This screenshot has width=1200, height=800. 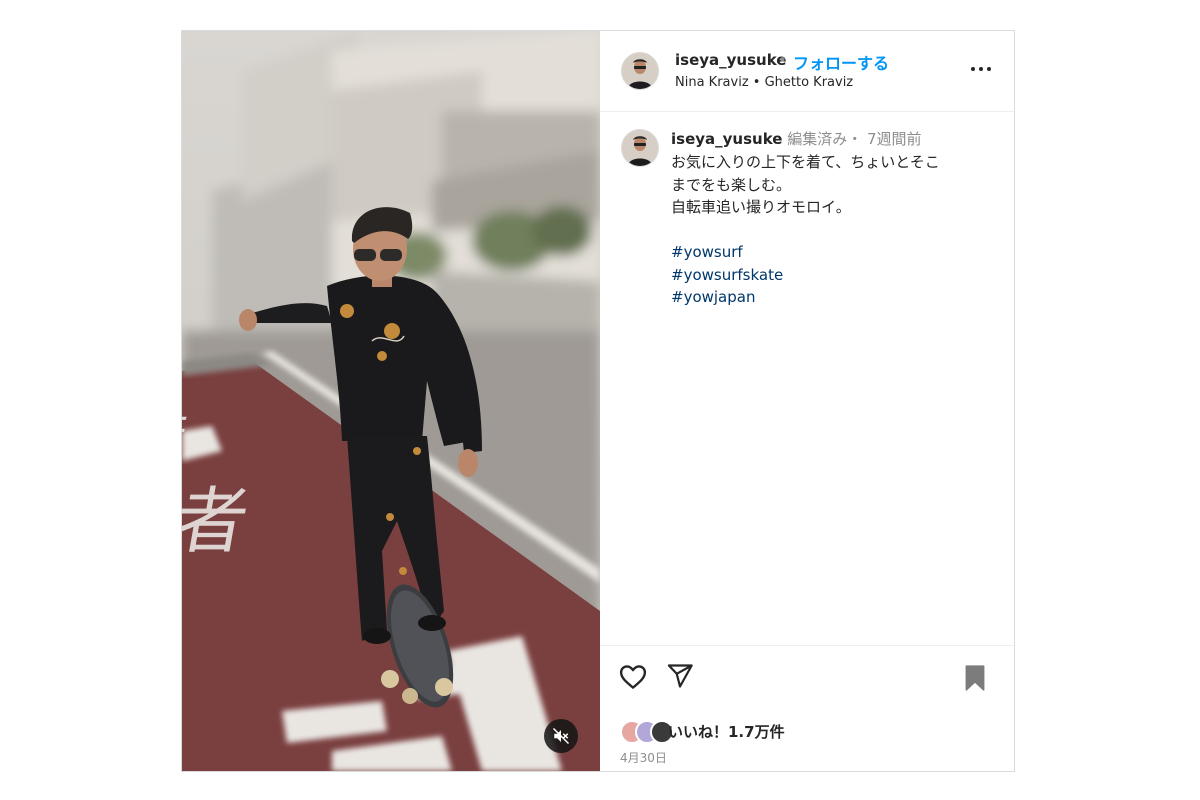 I want to click on hashtag-link: #yowsurf, so click(x=727, y=252).